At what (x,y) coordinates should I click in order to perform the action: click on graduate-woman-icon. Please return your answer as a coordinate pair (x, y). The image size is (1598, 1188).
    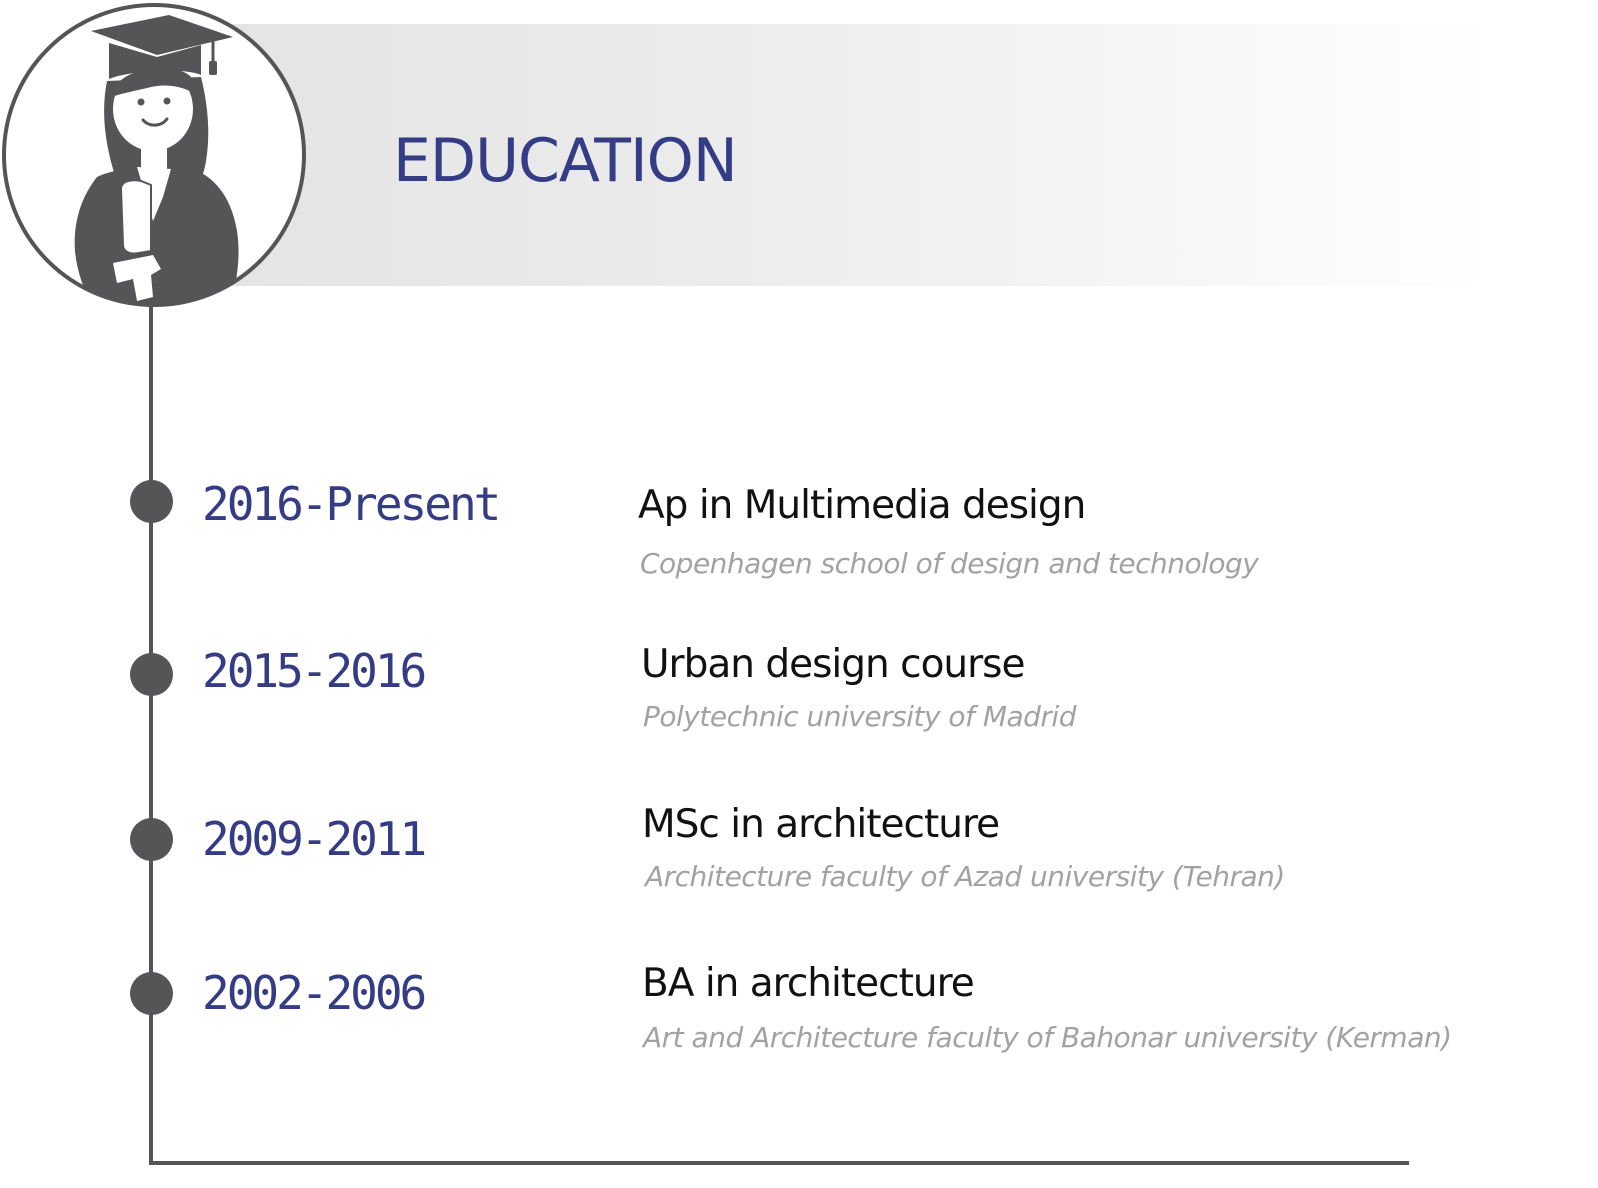
    Looking at the image, I should click on (154, 155).